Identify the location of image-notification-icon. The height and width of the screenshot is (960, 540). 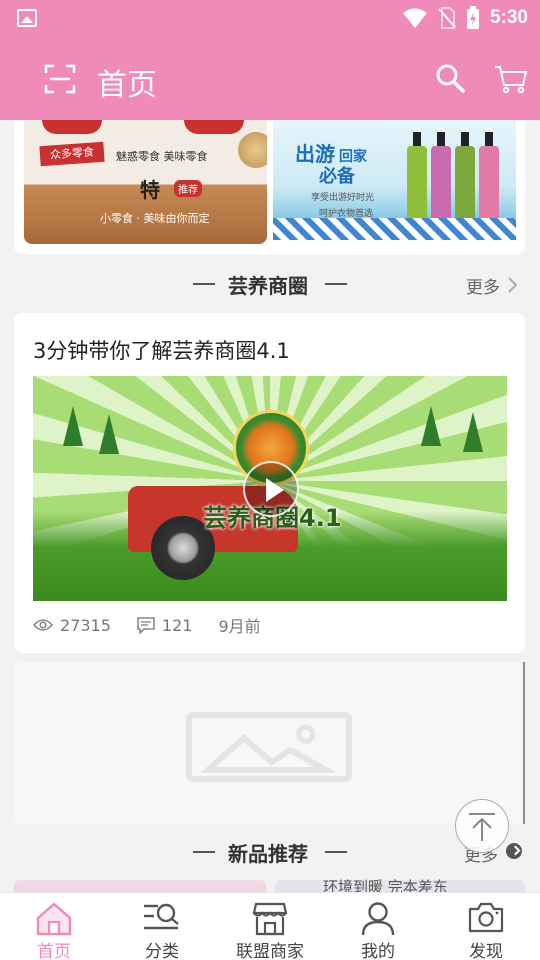
(27, 18).